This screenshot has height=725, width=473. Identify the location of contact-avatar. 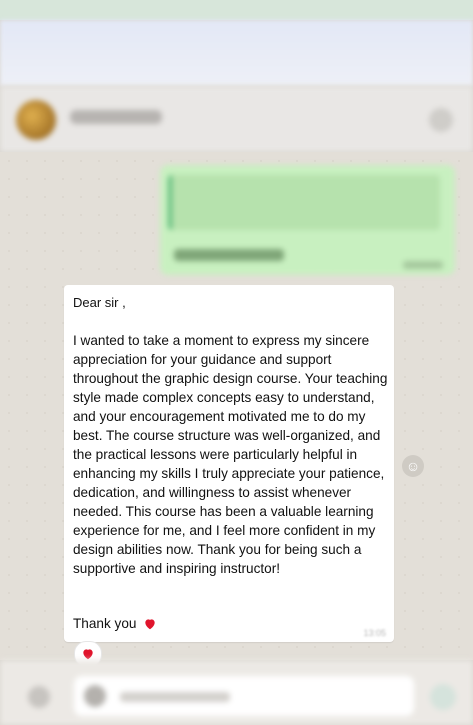
(36, 120).